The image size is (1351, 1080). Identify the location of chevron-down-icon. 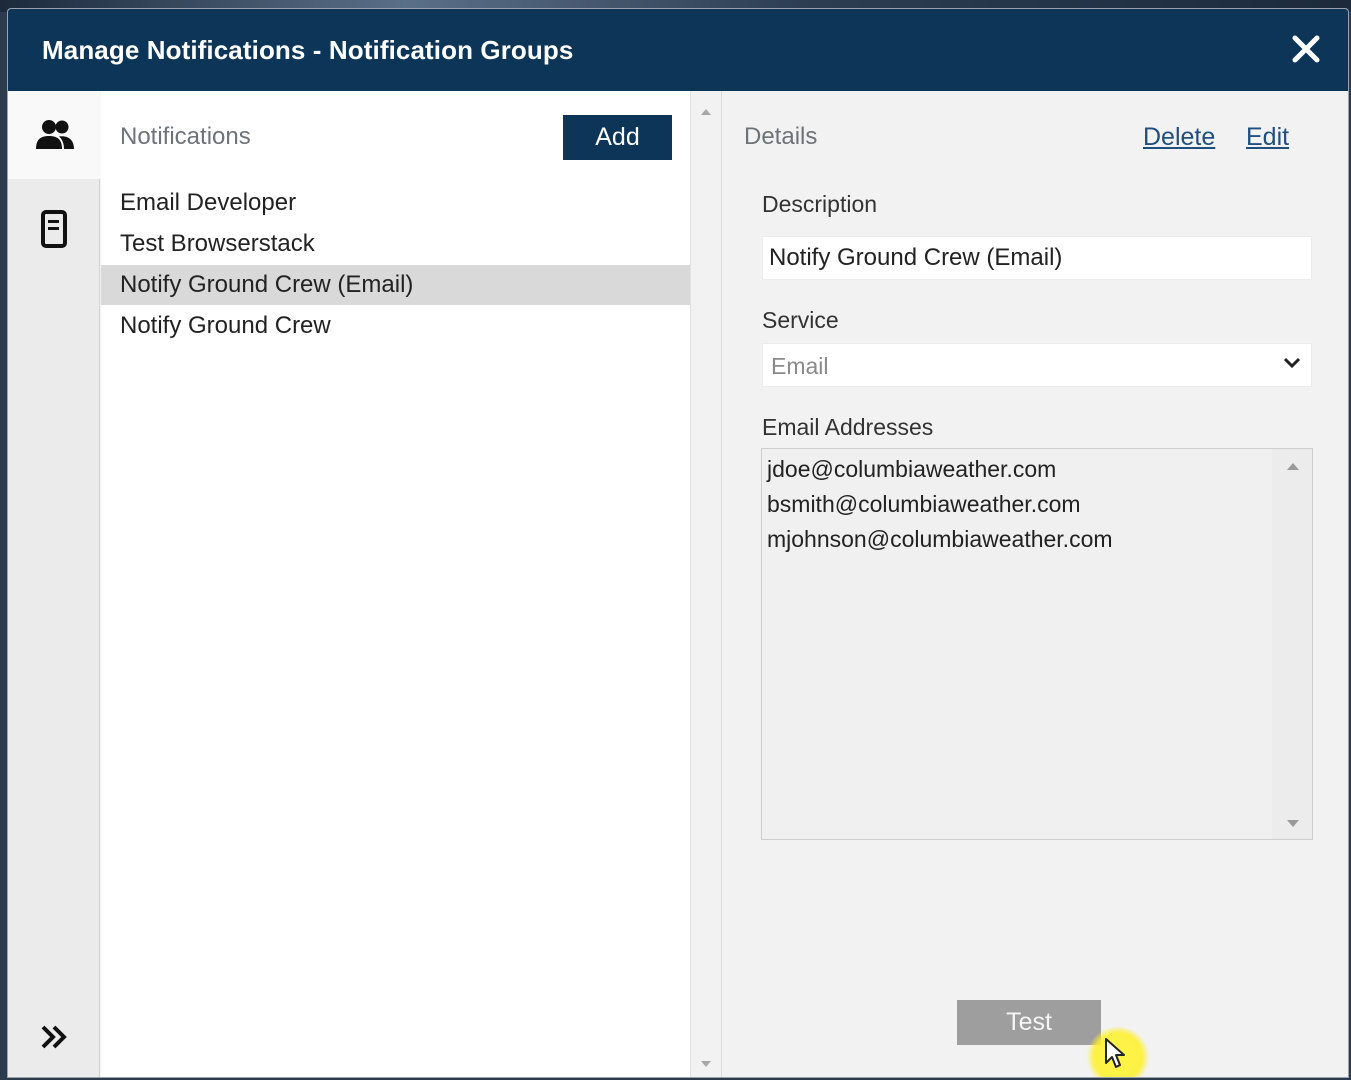
(1292, 363).